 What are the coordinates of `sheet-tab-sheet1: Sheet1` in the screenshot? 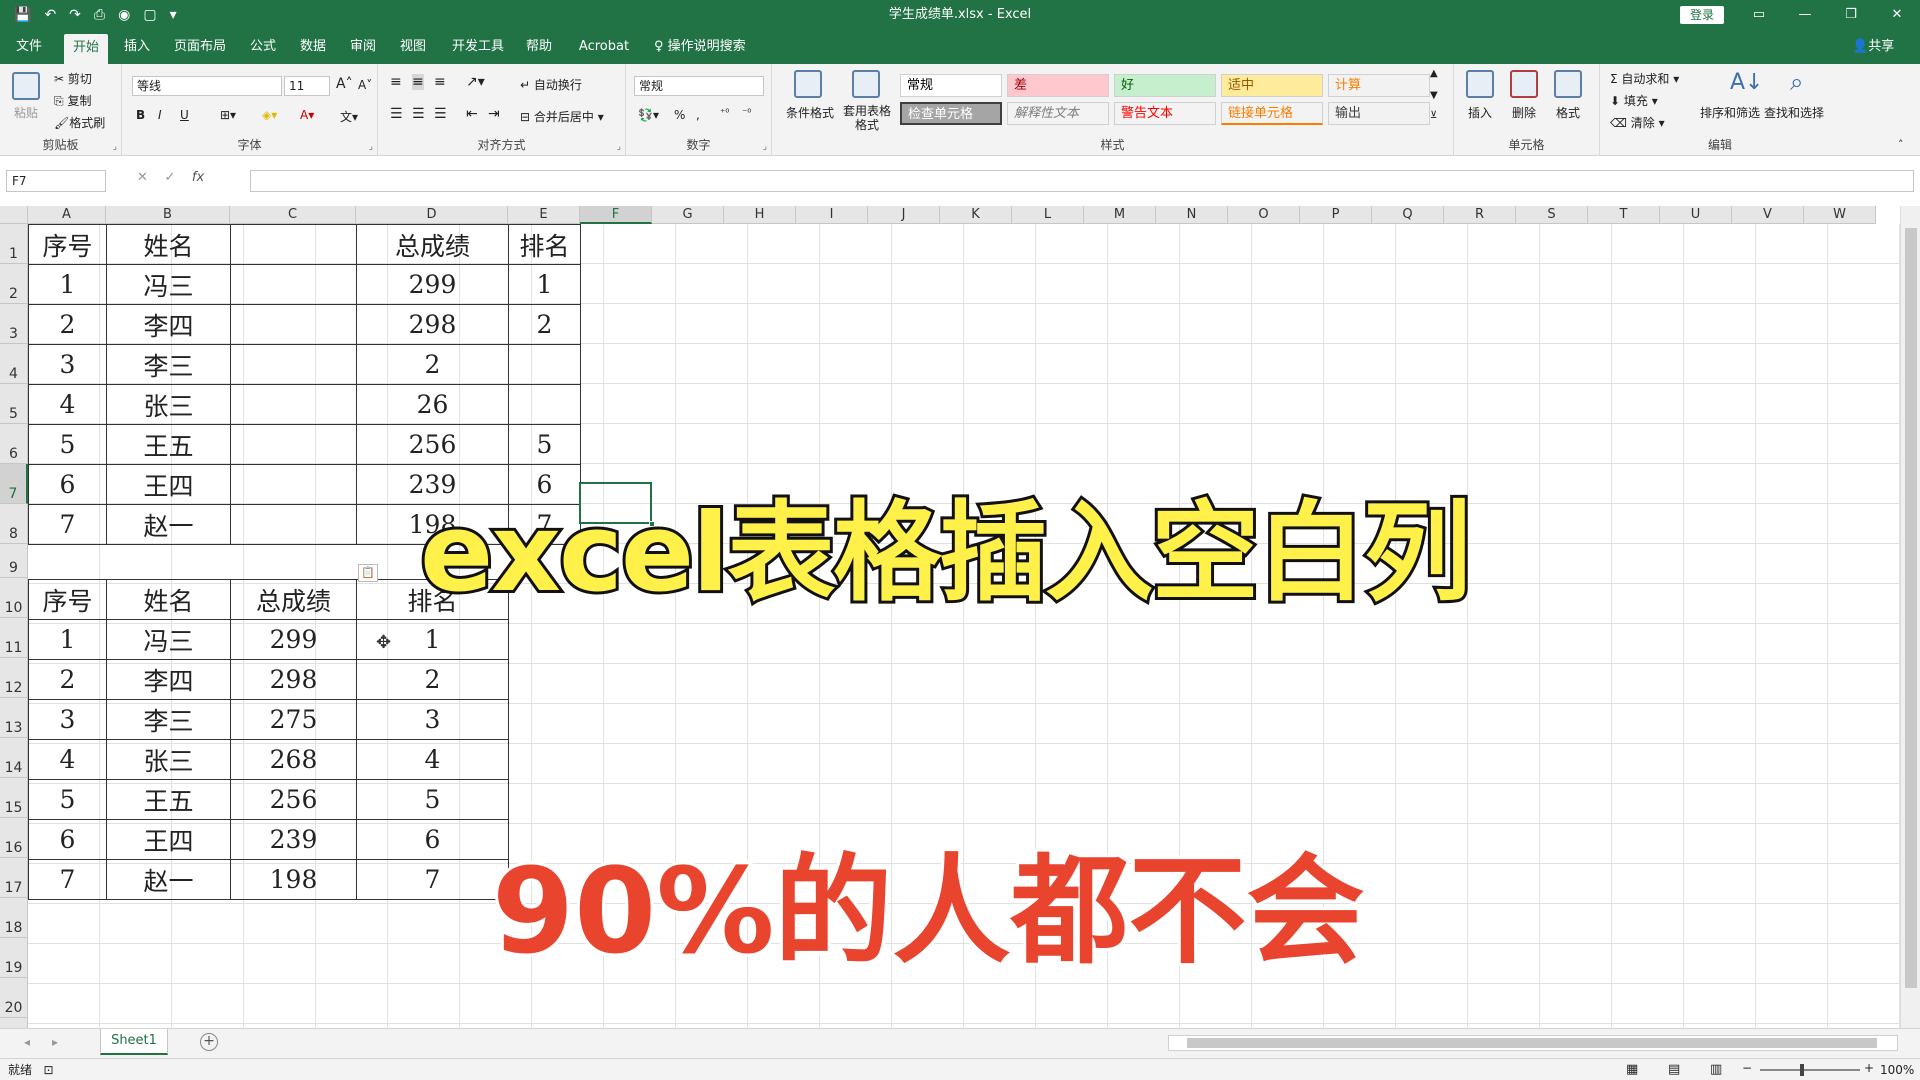 It's located at (134, 1042).